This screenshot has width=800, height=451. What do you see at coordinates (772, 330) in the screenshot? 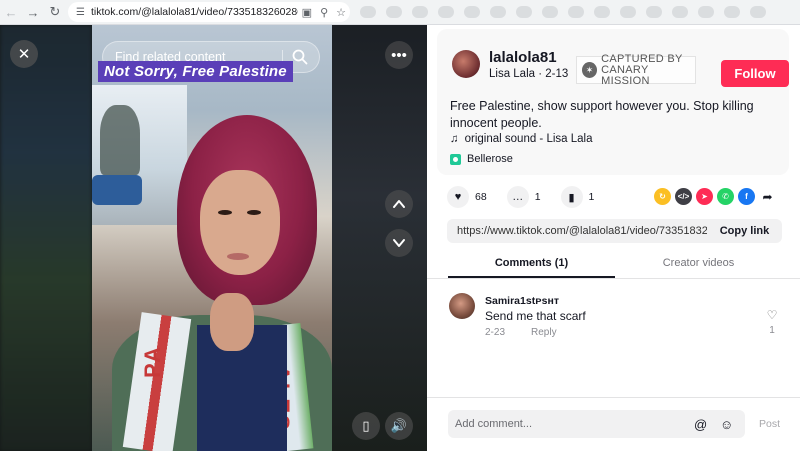
I see `comment-like-count: 1` at bounding box center [772, 330].